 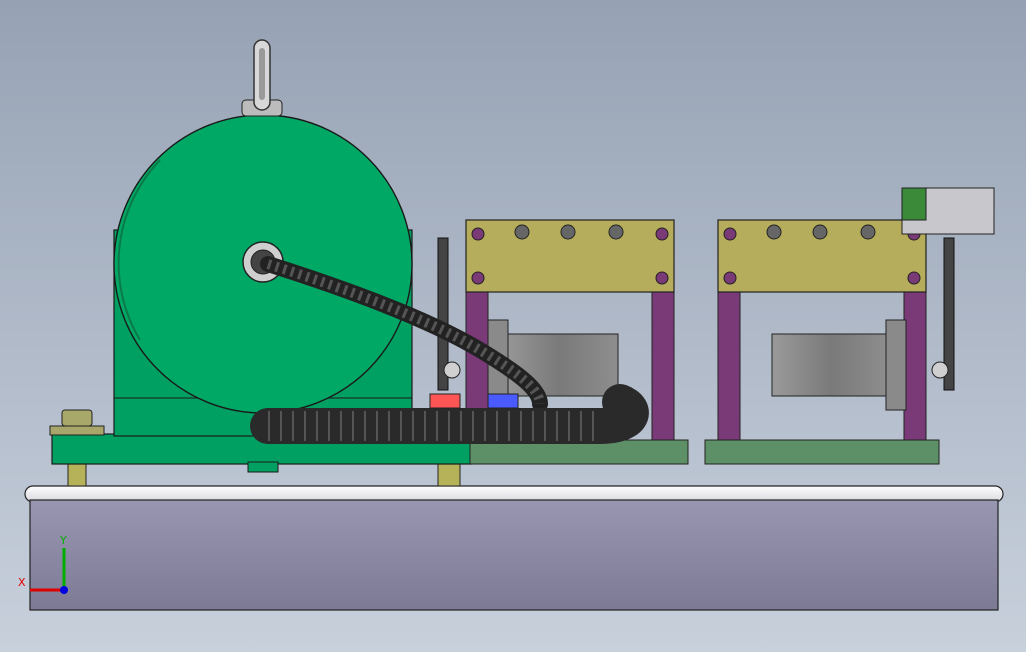 What do you see at coordinates (63, 540) in the screenshot?
I see `triad-y-label: Y` at bounding box center [63, 540].